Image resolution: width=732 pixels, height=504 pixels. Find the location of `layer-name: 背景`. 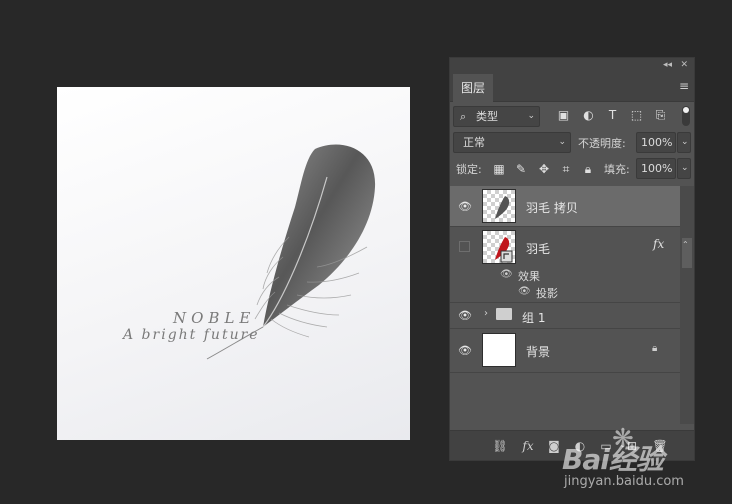

layer-name: 背景 is located at coordinates (538, 352).